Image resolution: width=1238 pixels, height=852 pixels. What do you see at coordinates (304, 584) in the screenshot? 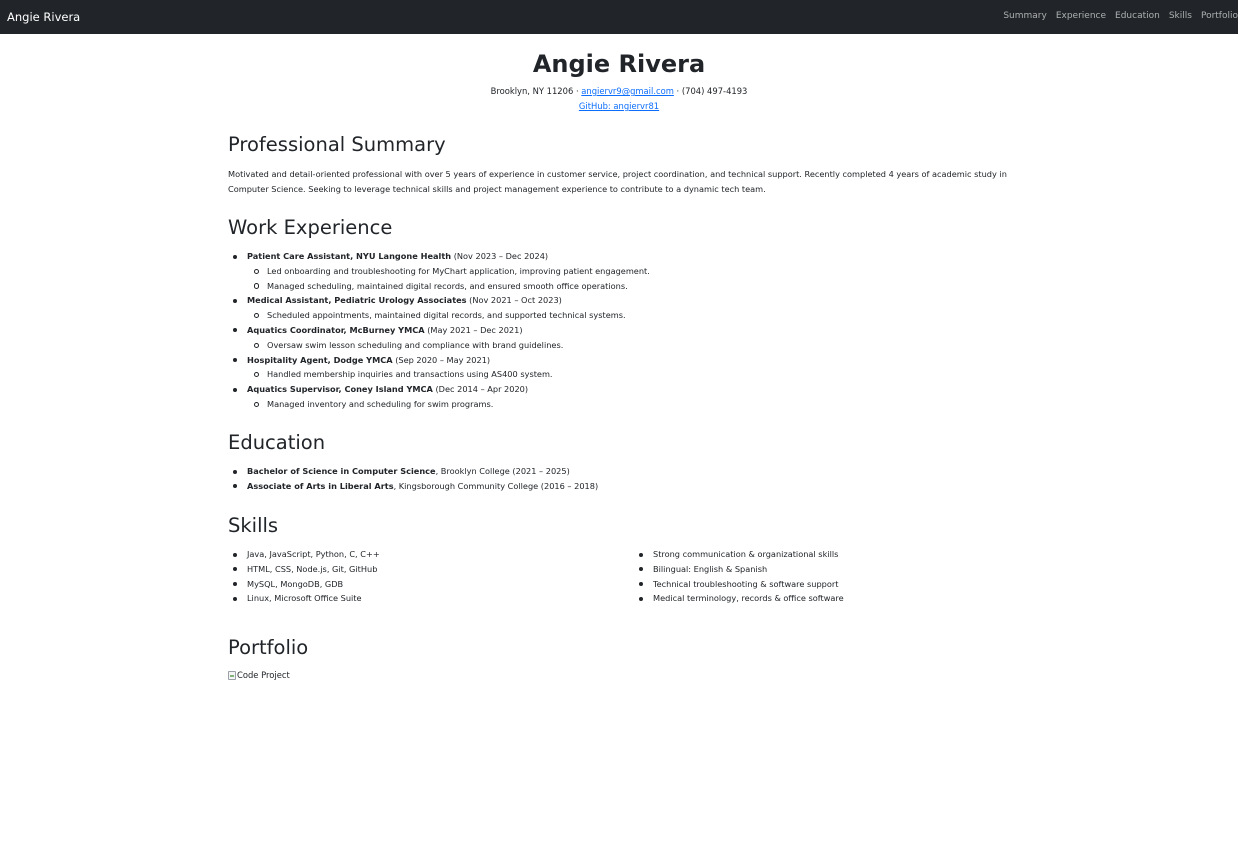
I see `skill-item: MySQL, MongoDB, GDB` at bounding box center [304, 584].